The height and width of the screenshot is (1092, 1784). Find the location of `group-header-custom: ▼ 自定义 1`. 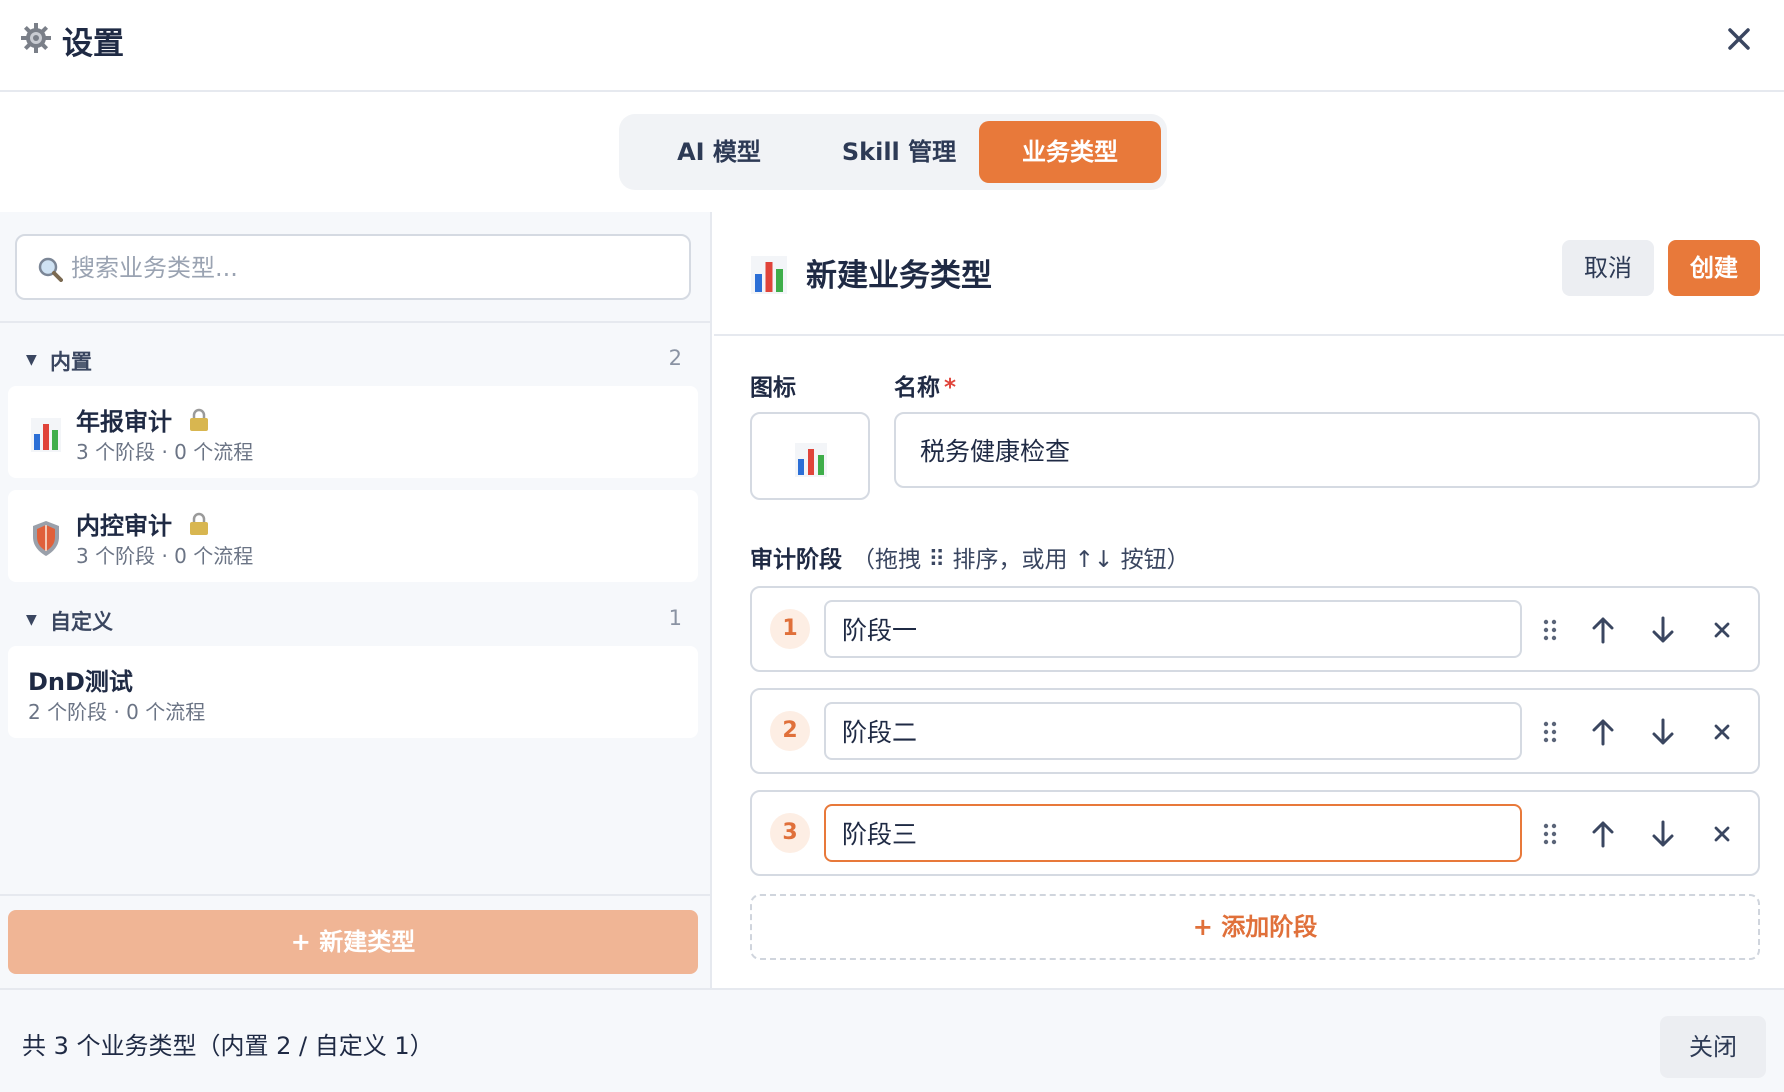

group-header-custom: ▼ 自定义 1 is located at coordinates (355, 622).